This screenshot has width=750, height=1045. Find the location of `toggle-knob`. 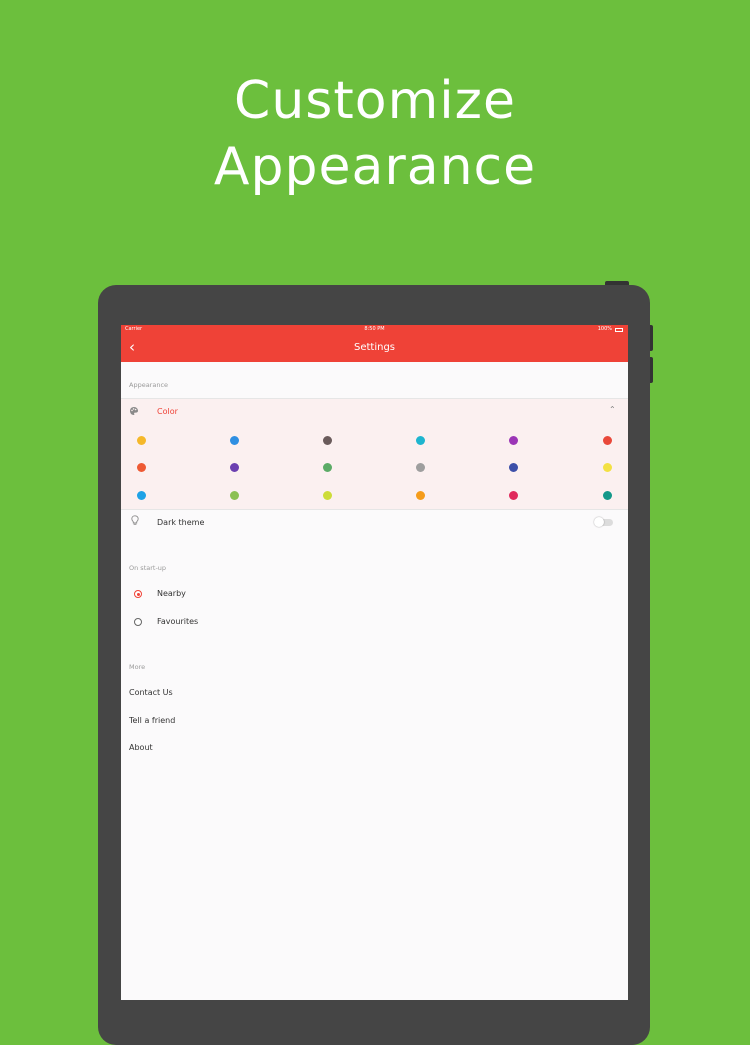

toggle-knob is located at coordinates (599, 522).